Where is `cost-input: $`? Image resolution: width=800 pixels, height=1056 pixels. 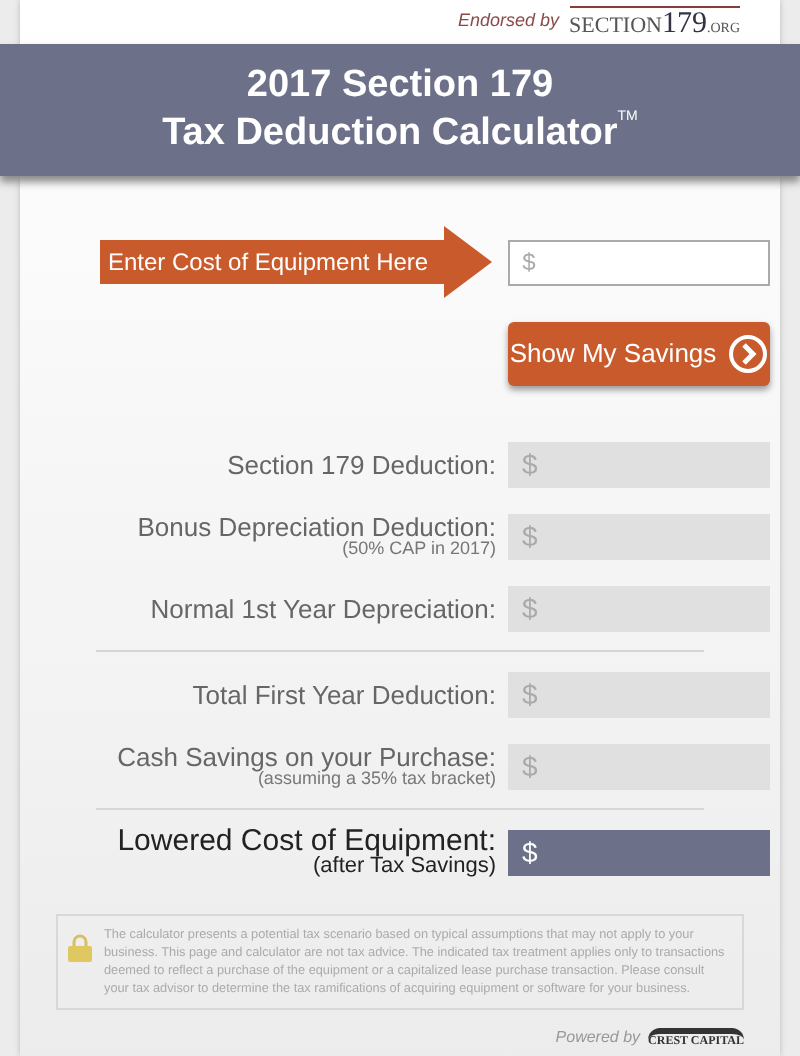 cost-input: $ is located at coordinates (639, 262).